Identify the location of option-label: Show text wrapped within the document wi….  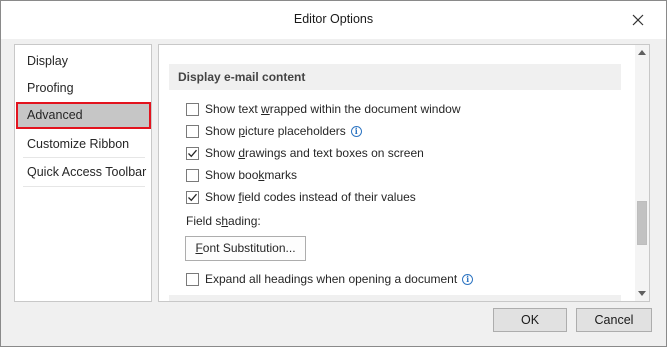
(333, 109).